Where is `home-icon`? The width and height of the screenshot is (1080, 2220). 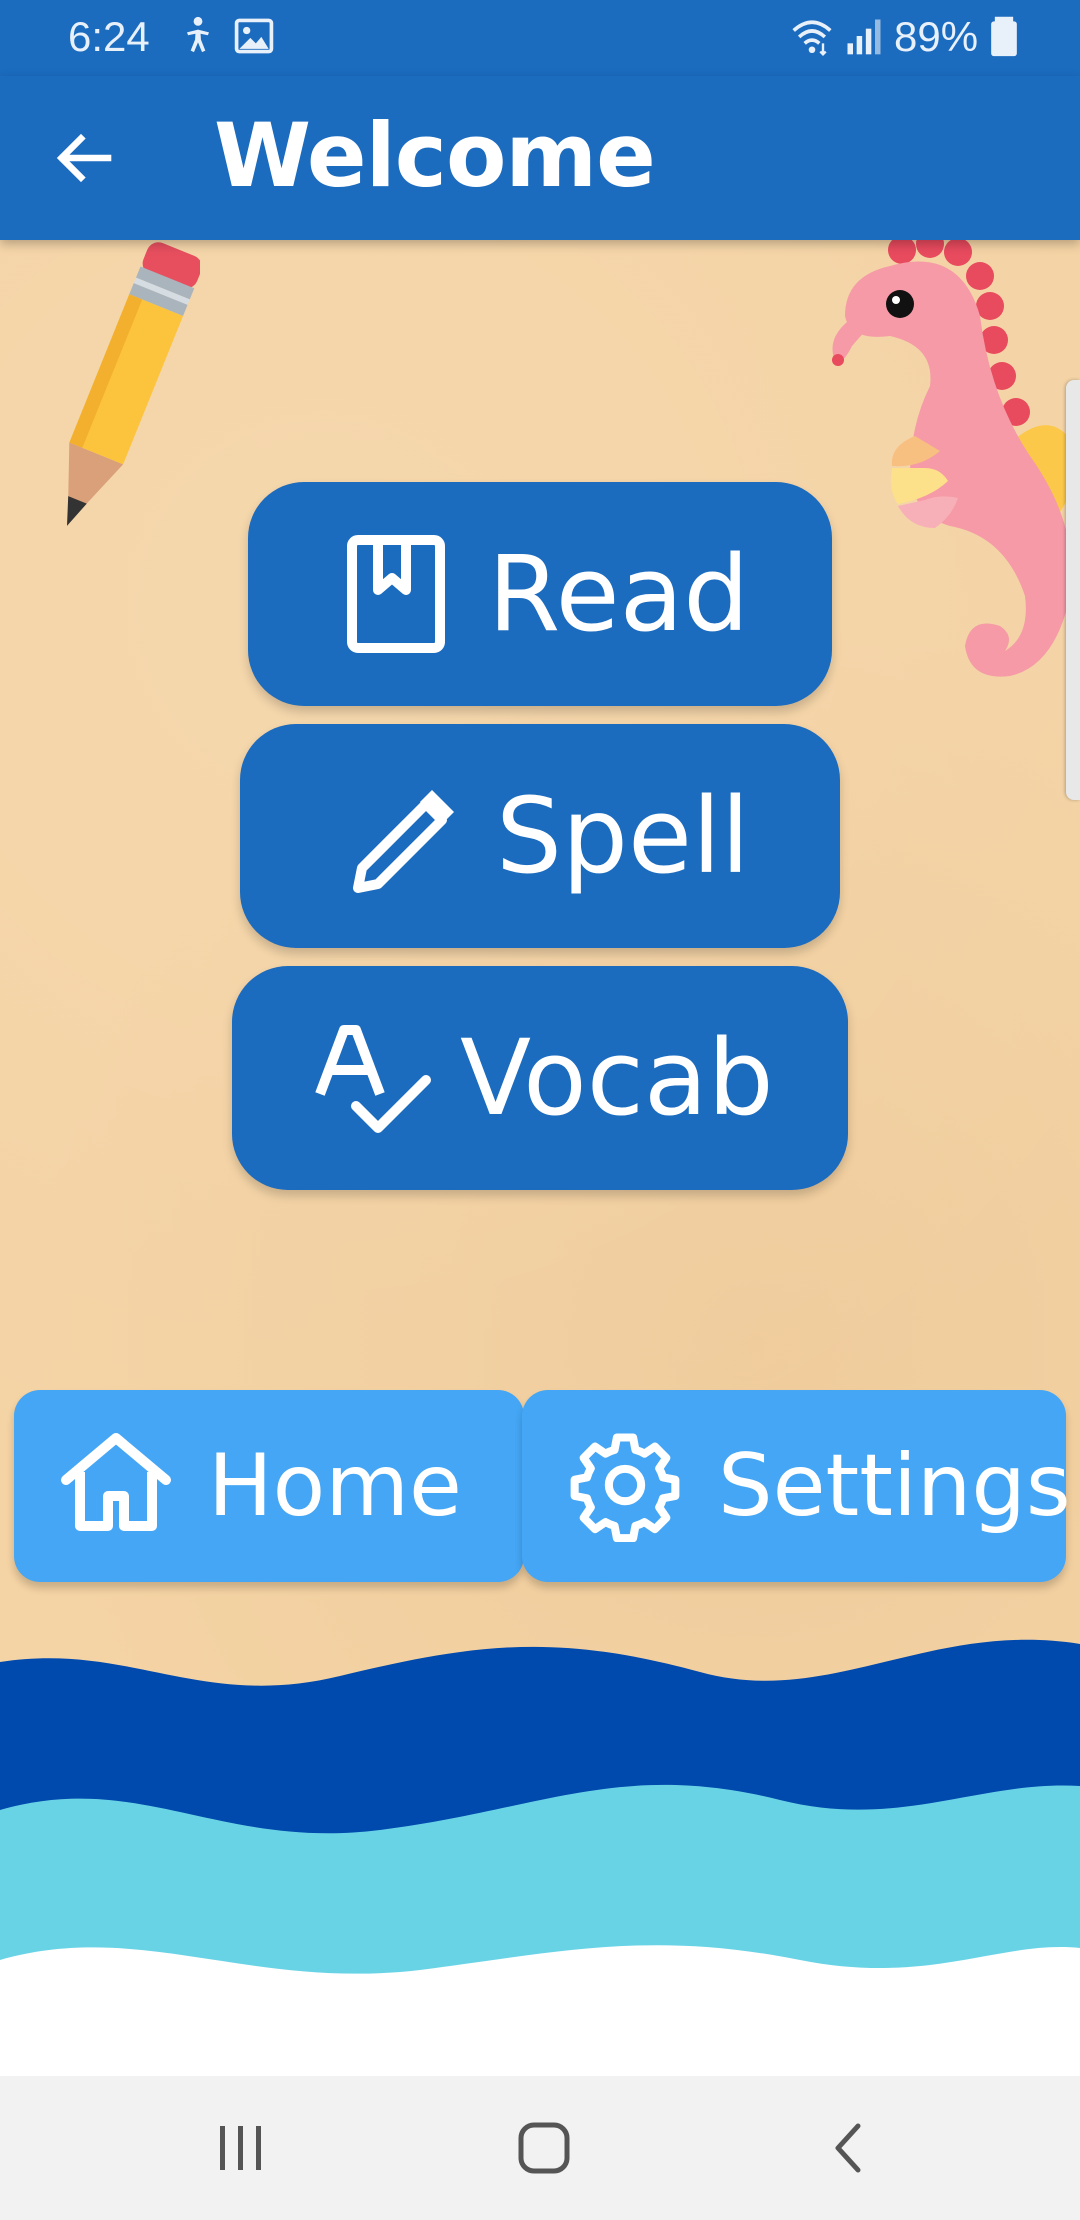
home-icon is located at coordinates (116, 1482).